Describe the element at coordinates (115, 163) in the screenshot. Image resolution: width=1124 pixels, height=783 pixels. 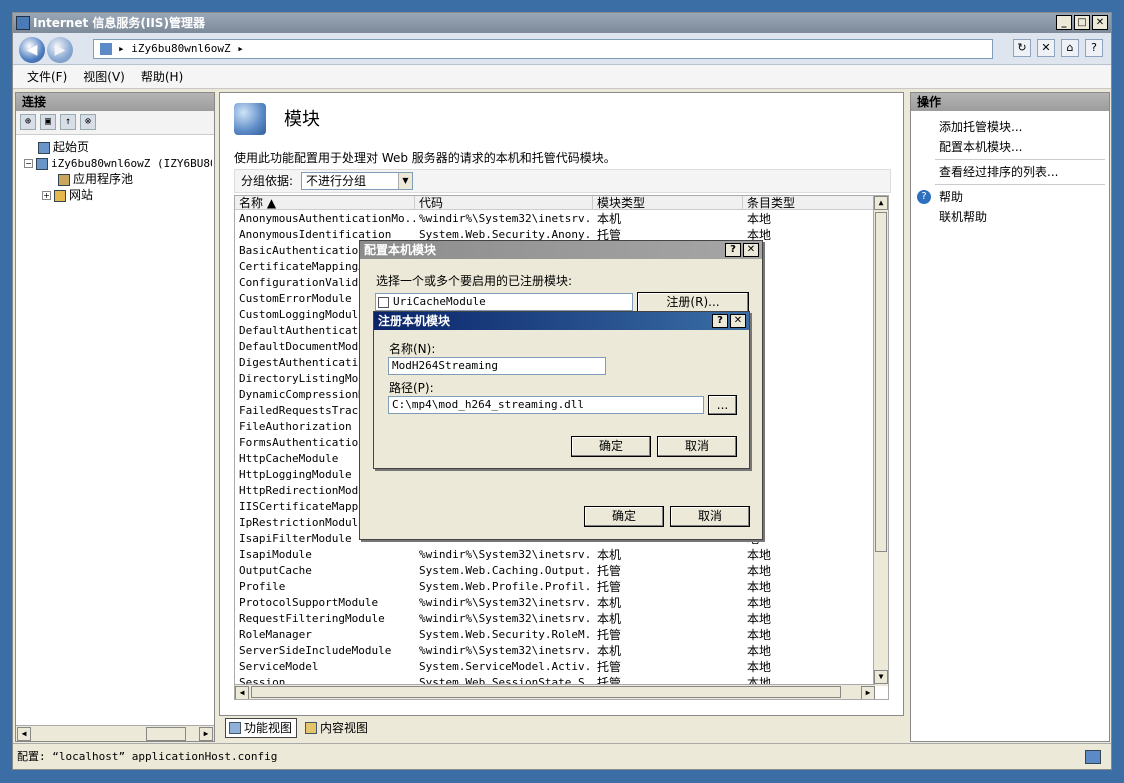
I see `tree-item-server: − iZy6bu80wnl6owZ (IZY6BU80W` at that location.